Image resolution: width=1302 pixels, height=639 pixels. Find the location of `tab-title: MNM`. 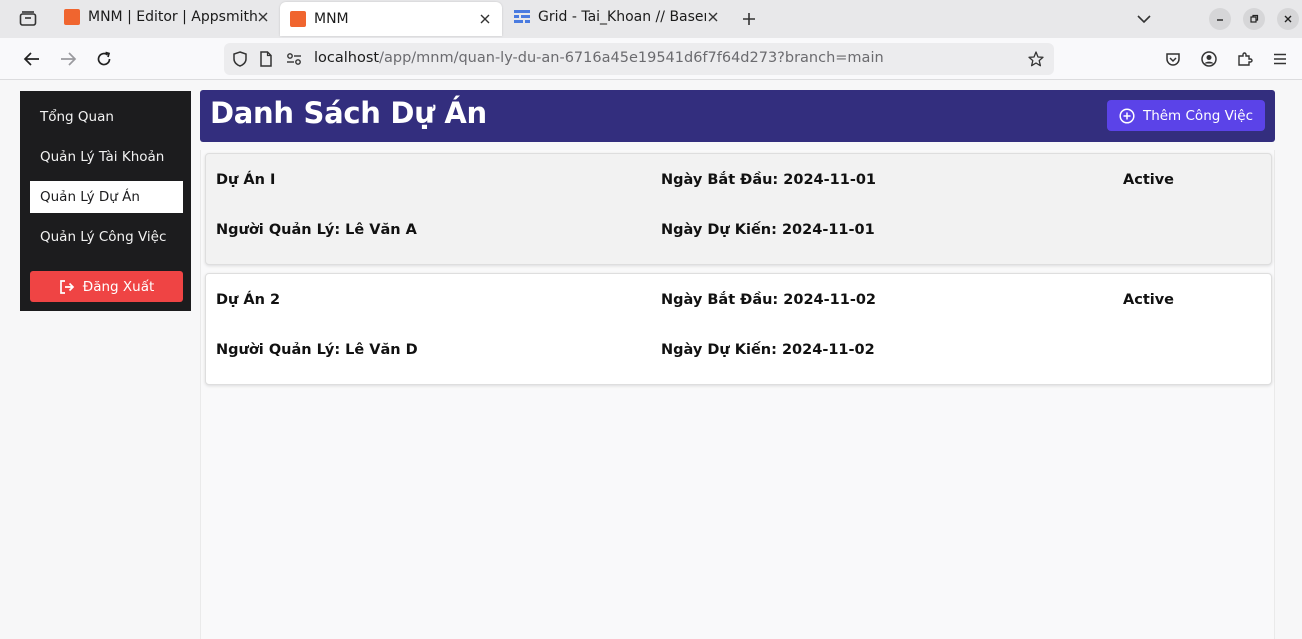

tab-title: MNM is located at coordinates (331, 19).